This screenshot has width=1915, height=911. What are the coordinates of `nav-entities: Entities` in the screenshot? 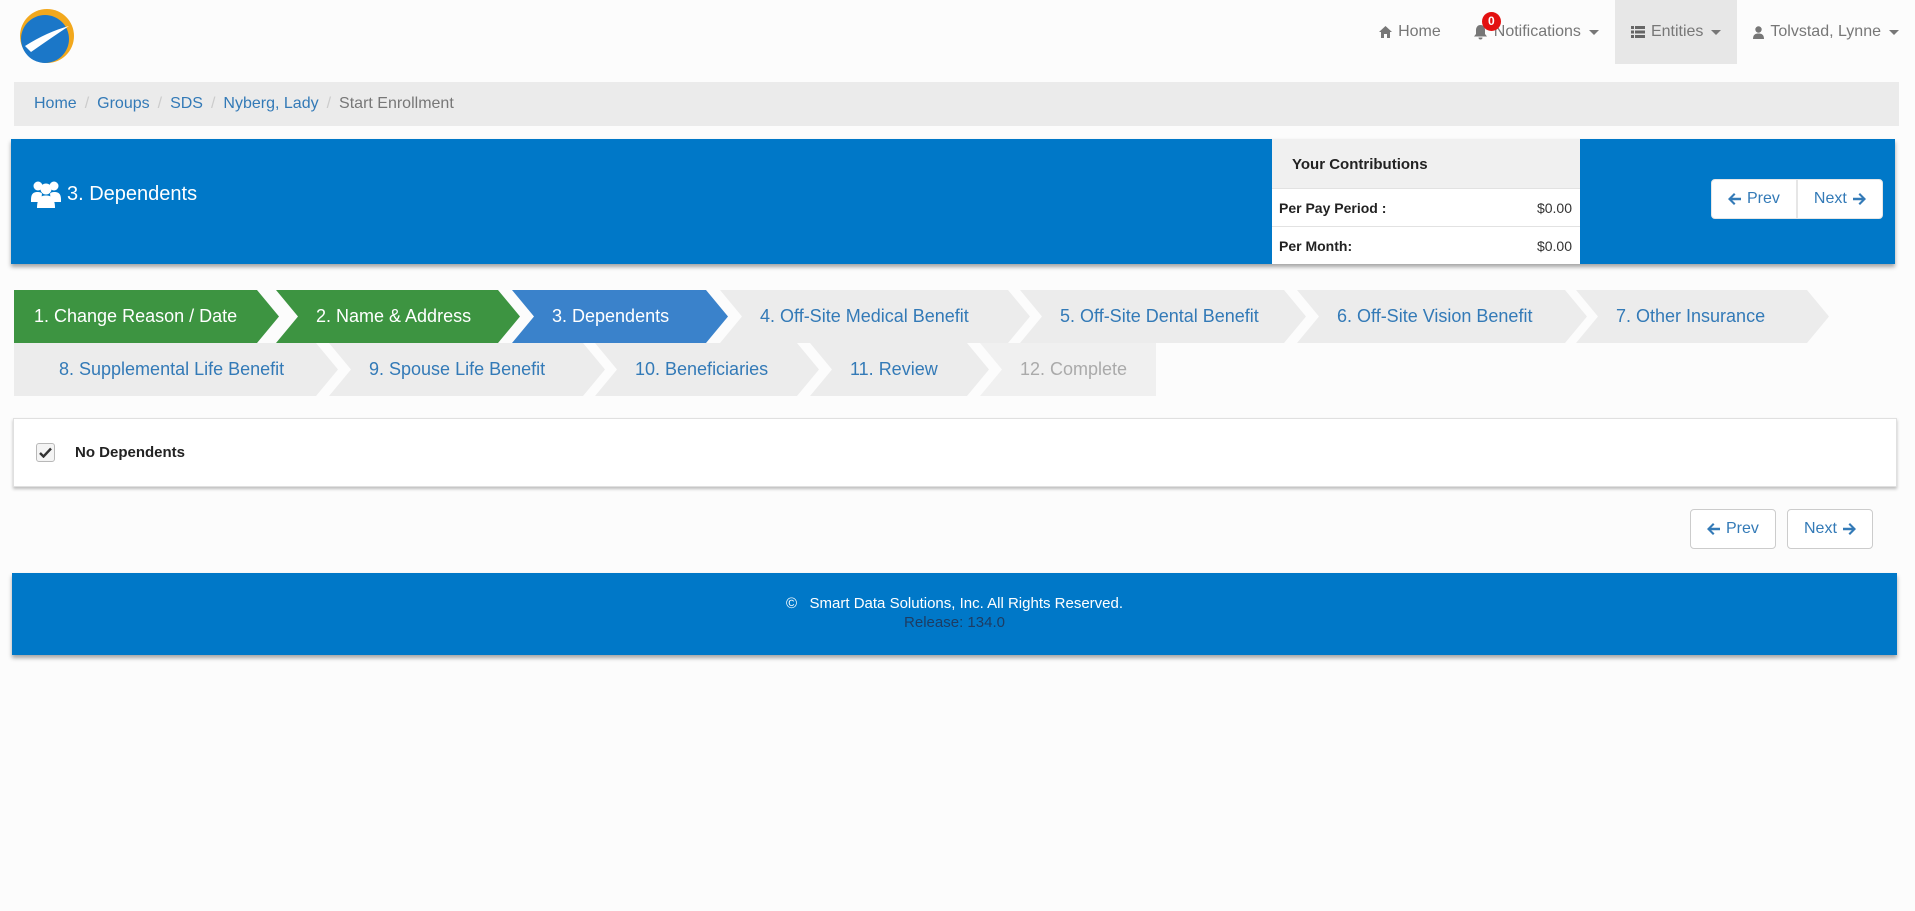 It's located at (1676, 32).